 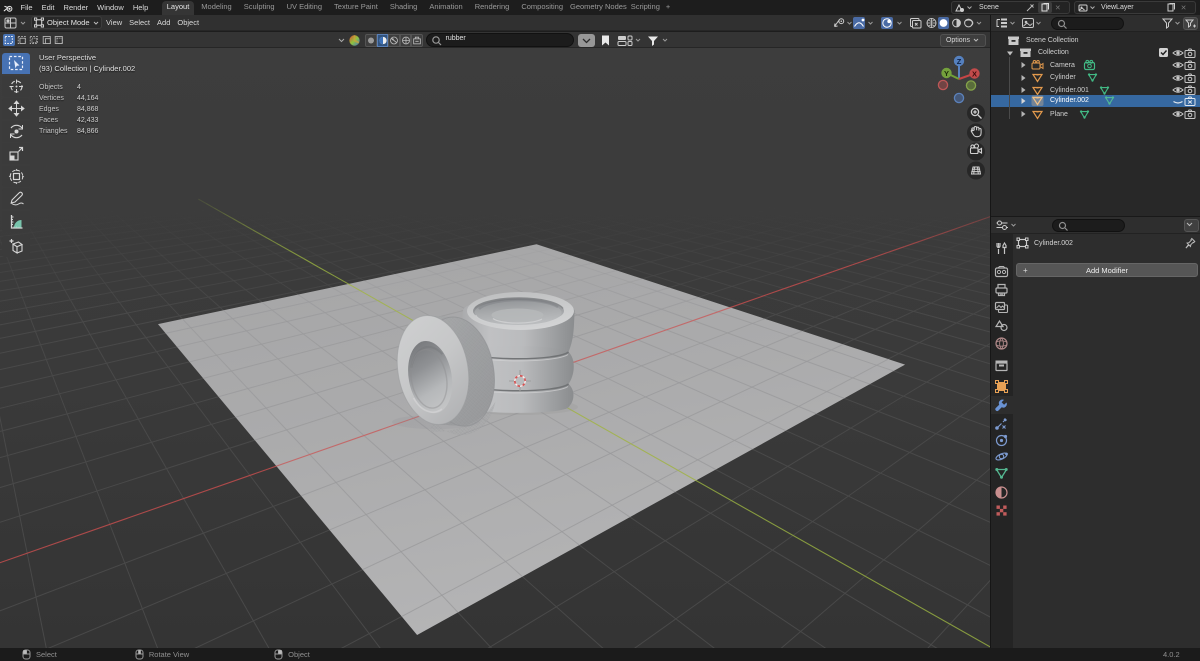 What do you see at coordinates (946, 73) in the screenshot?
I see `svg-text: Y` at bounding box center [946, 73].